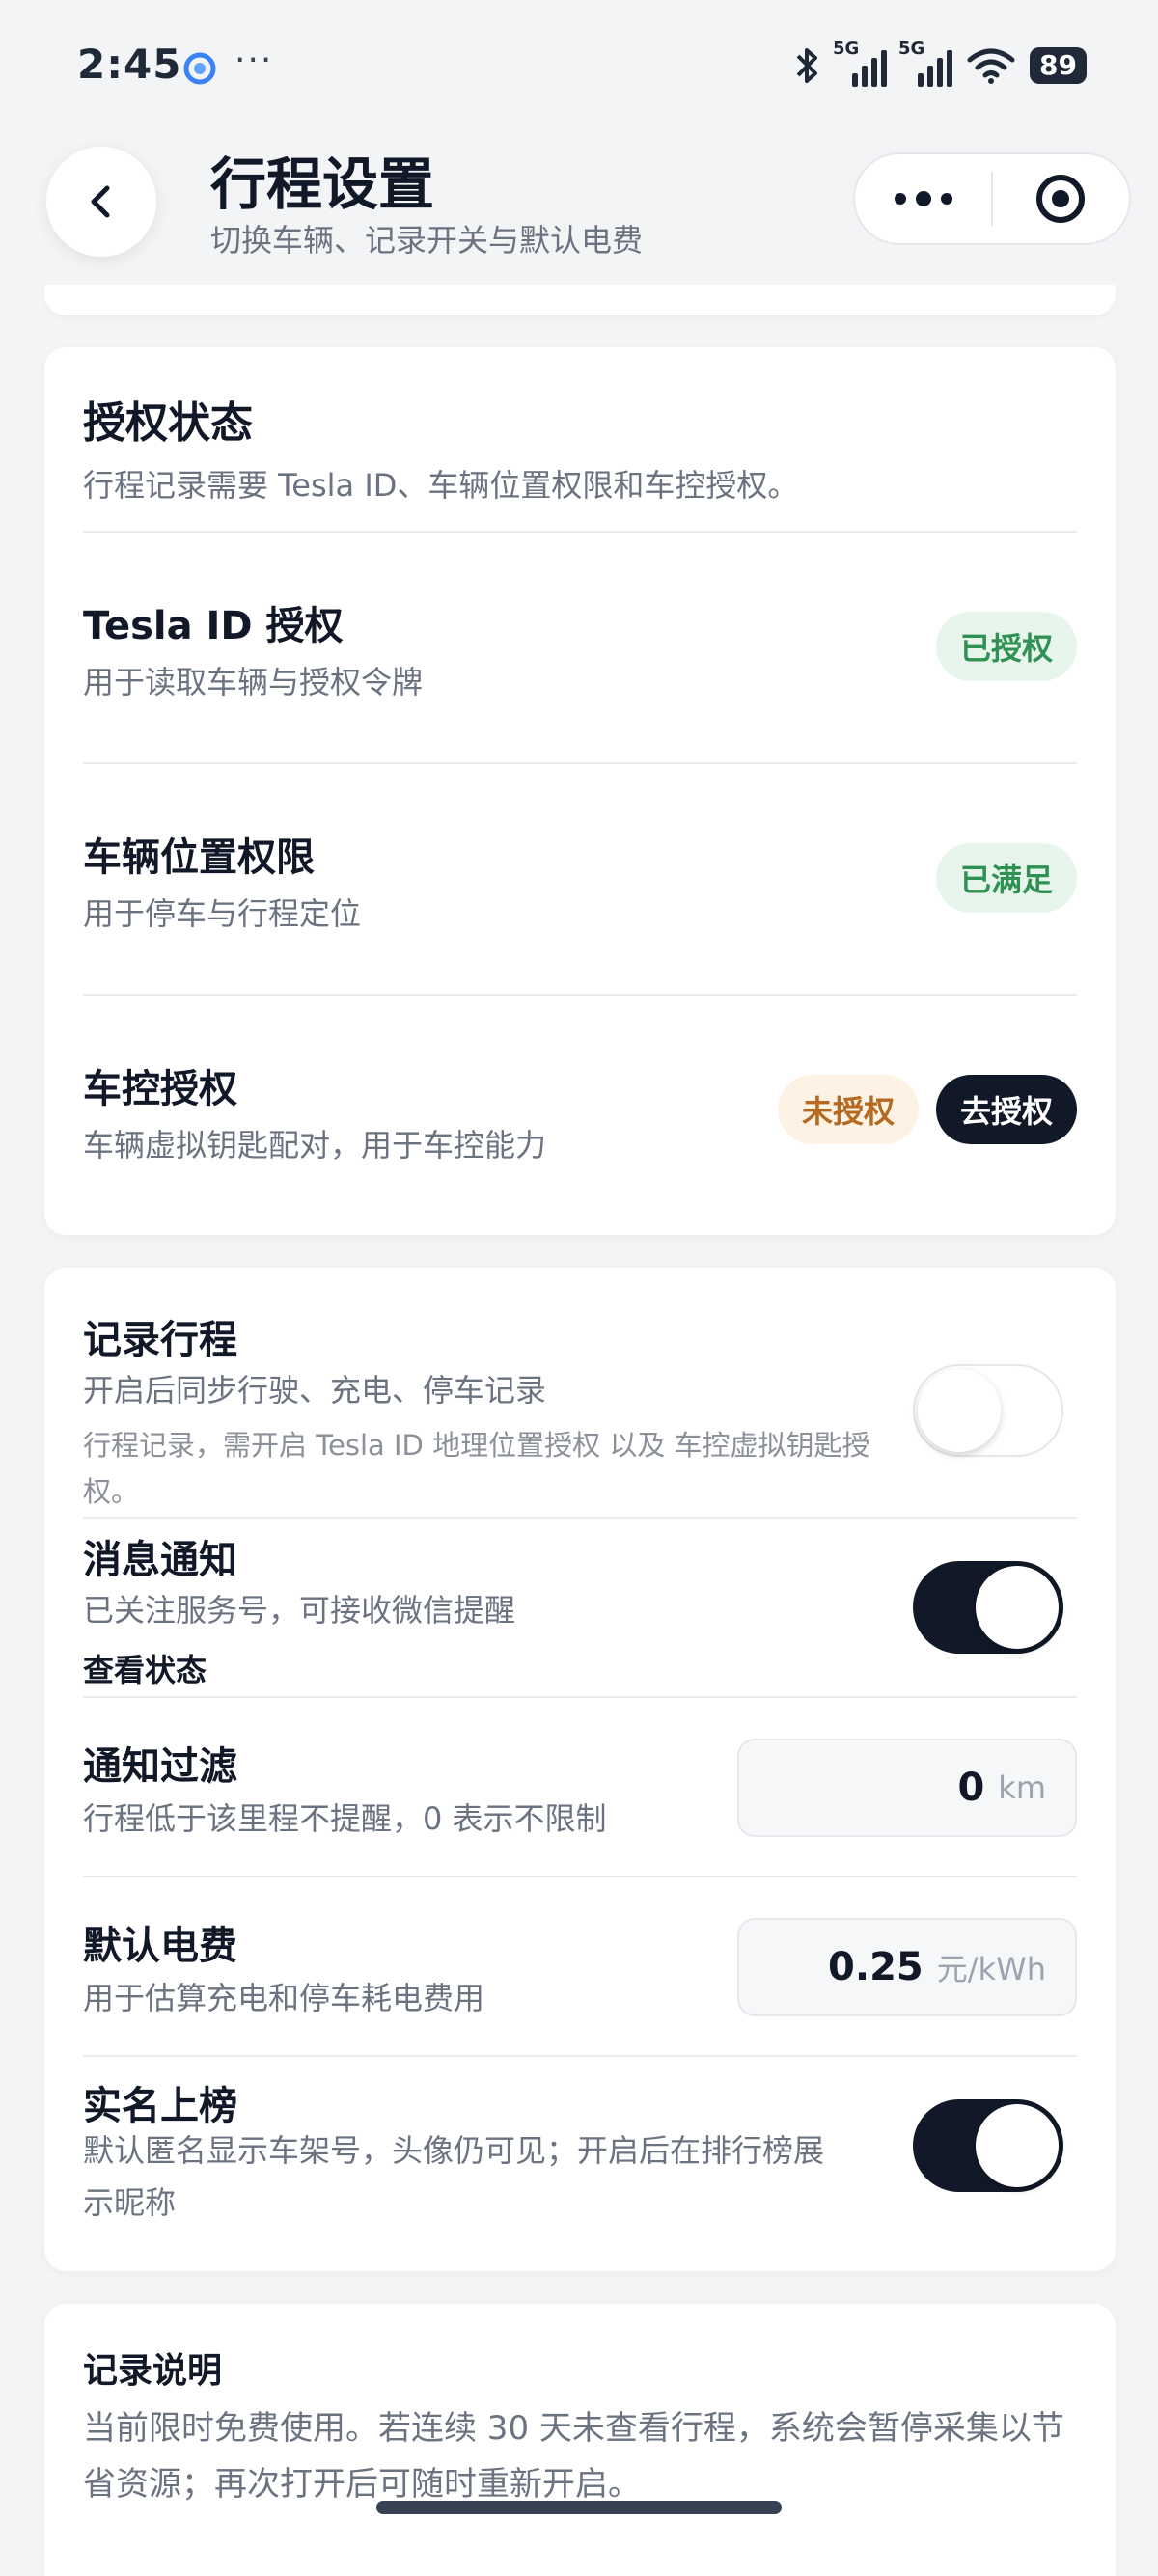 This screenshot has height=2576, width=1158. I want to click on record-trip-title: 记录行程, so click(160, 1340).